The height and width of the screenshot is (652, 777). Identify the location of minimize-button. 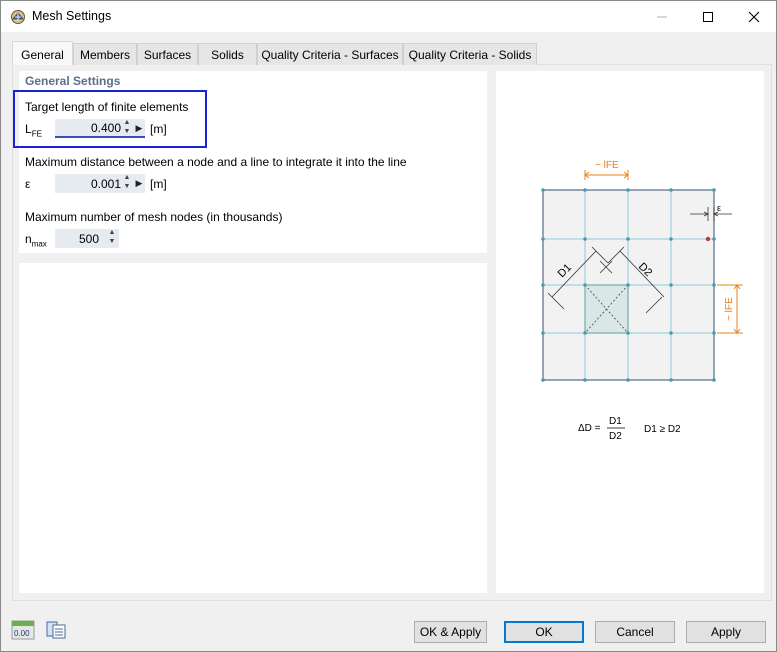
(662, 16).